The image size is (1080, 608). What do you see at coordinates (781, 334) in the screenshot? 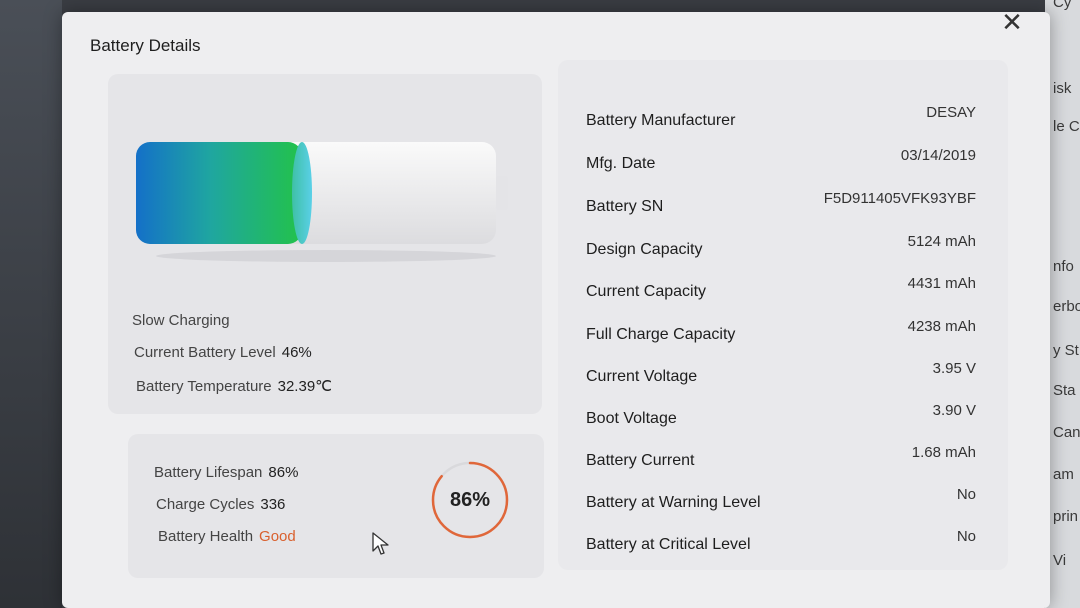
I see `detail-row-full-charge-capacity: Full Charge Capacity 4238 mAh` at bounding box center [781, 334].